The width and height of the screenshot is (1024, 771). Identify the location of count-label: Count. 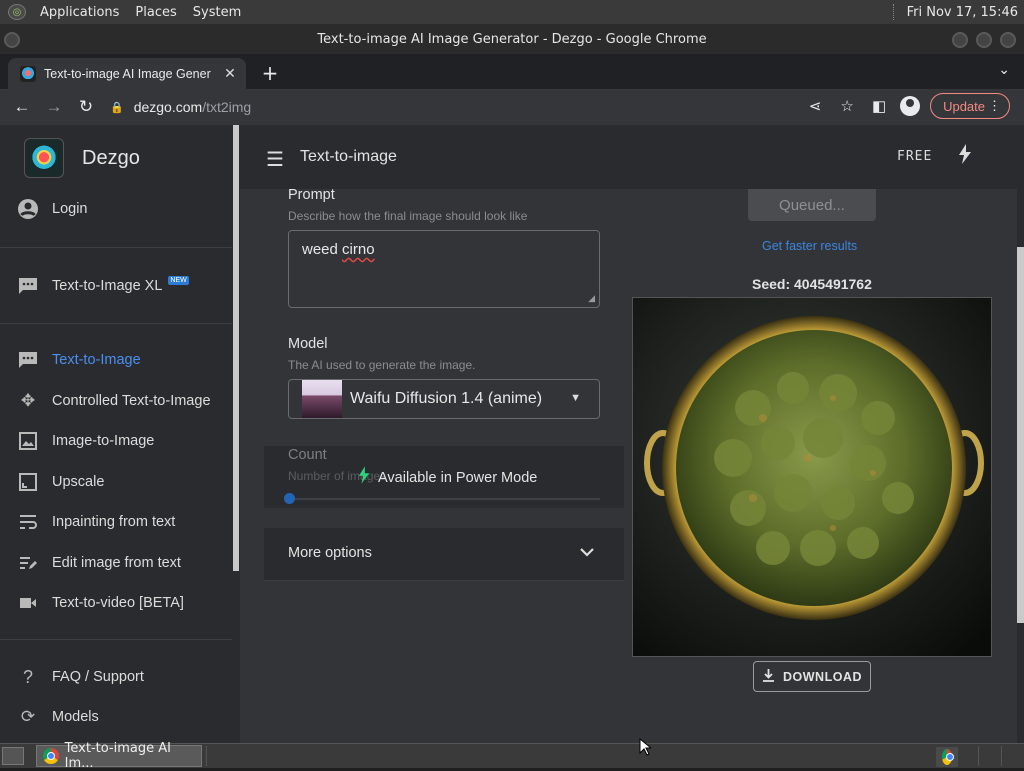
(307, 455).